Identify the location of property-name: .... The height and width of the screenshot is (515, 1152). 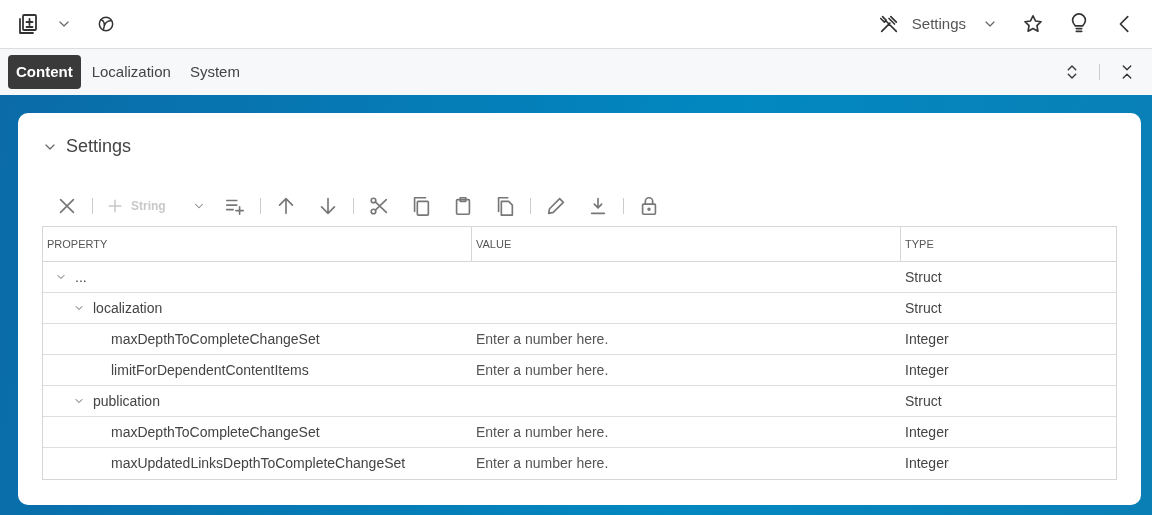
(81, 277).